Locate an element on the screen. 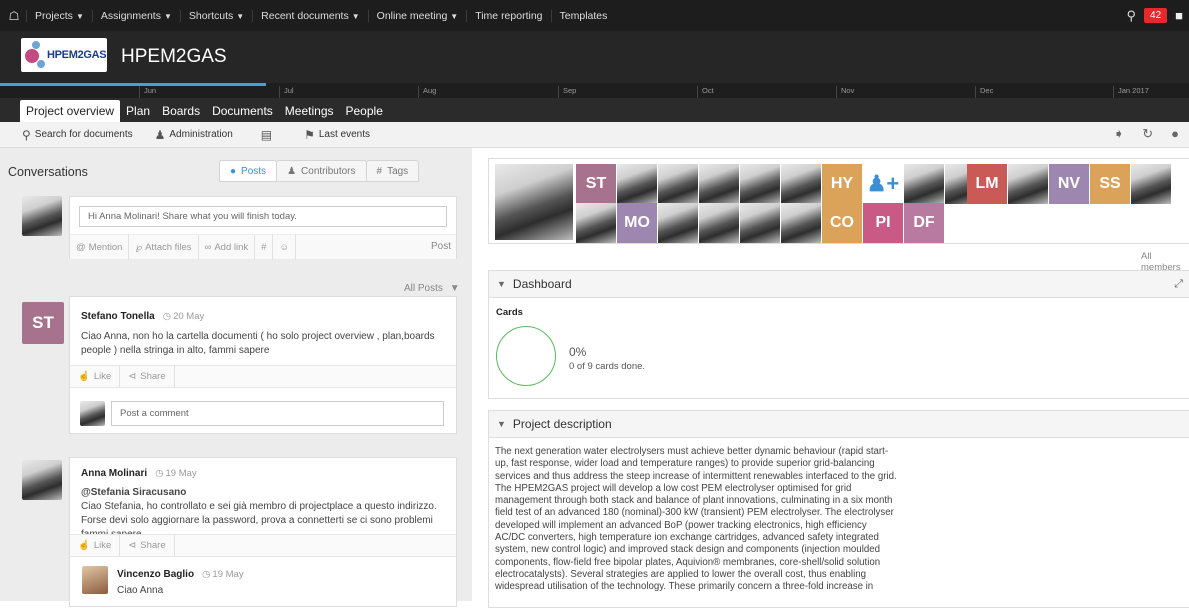  search-icon: ⚲ is located at coordinates (1131, 16).